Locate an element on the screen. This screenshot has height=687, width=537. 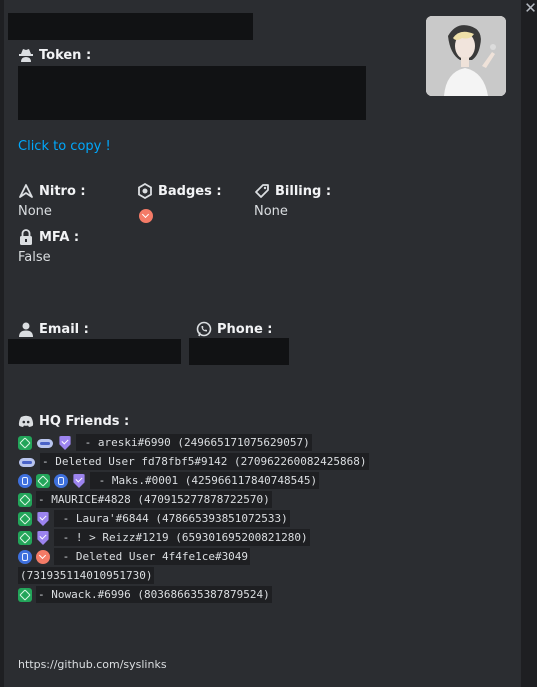
whatsapp-icon is located at coordinates (204, 329).